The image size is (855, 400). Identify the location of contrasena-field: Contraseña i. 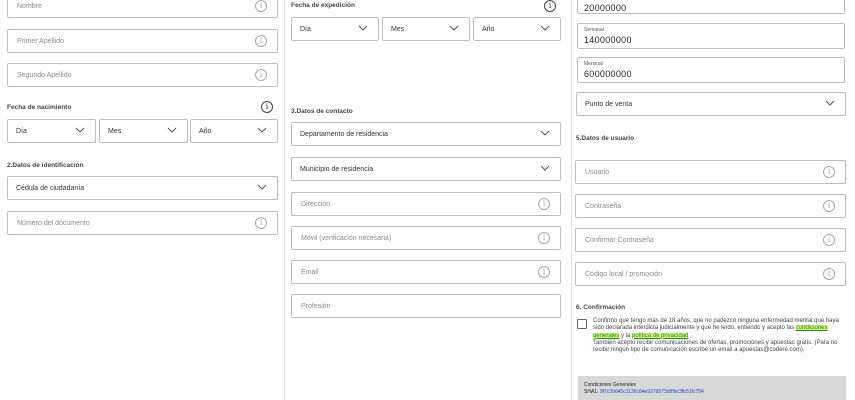
(710, 206).